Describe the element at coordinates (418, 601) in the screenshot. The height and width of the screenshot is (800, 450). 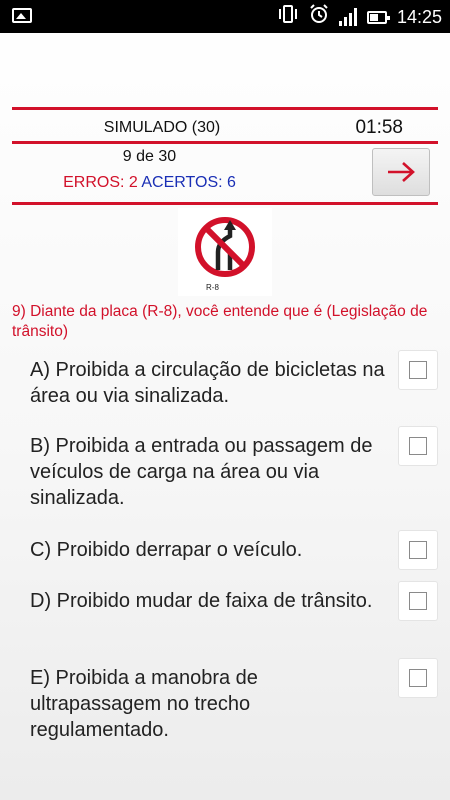
I see `option-d-checkbox` at that location.